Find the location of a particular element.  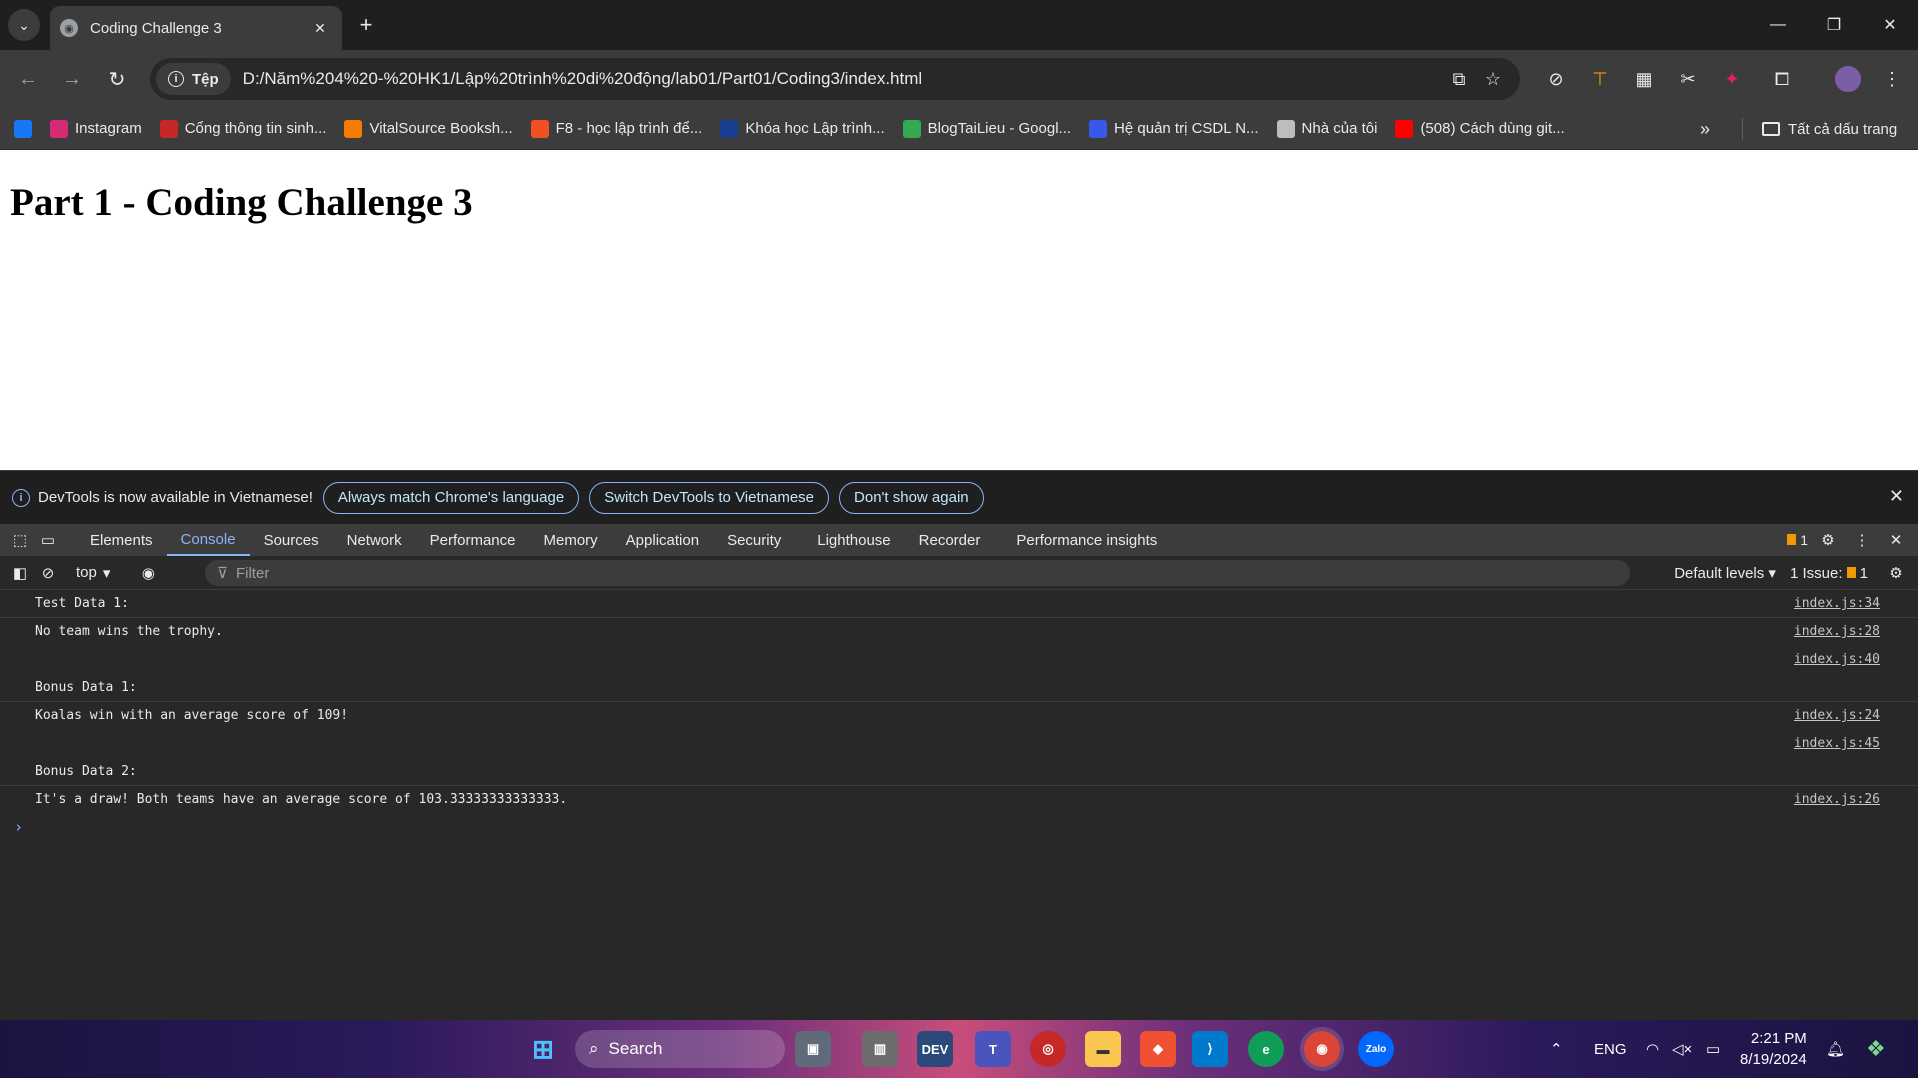

show-hidden-icons: ⌃ is located at coordinates (1556, 1049).